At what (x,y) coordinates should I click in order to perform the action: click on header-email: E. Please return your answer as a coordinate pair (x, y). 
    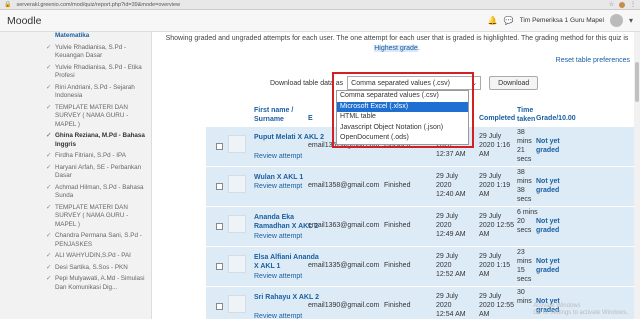
    Looking at the image, I should click on (310, 118).